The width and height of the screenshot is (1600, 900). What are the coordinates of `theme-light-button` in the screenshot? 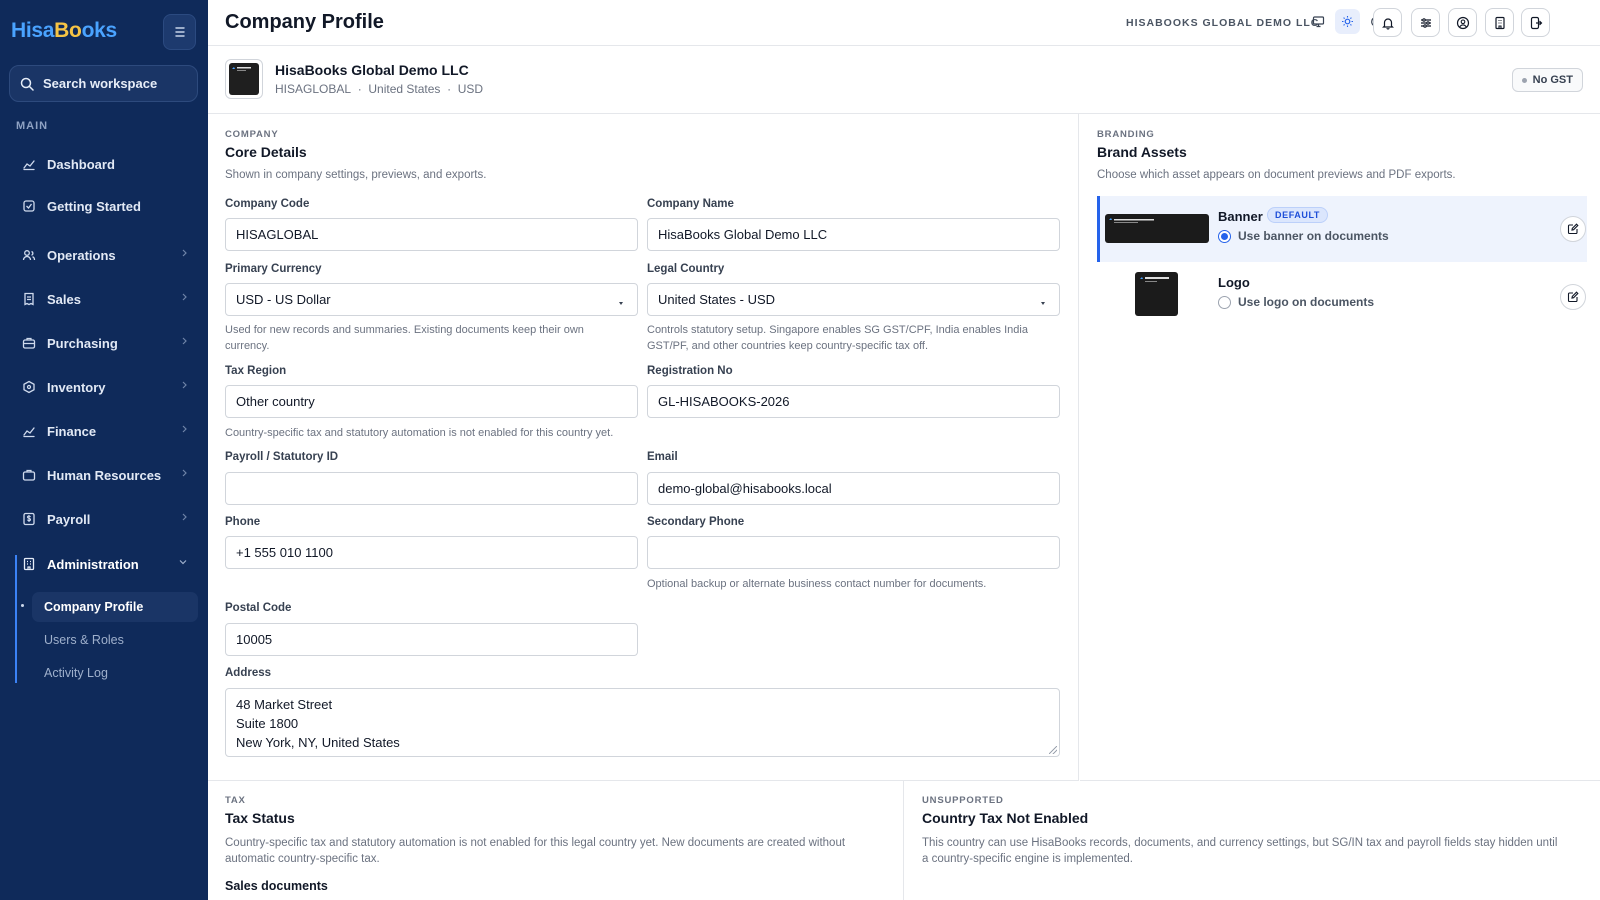 It's located at (1347, 21).